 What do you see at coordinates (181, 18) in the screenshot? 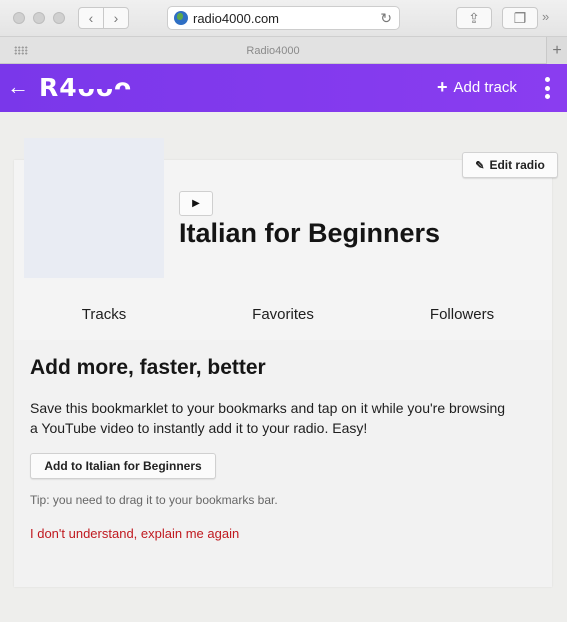
I see `globe-icon` at bounding box center [181, 18].